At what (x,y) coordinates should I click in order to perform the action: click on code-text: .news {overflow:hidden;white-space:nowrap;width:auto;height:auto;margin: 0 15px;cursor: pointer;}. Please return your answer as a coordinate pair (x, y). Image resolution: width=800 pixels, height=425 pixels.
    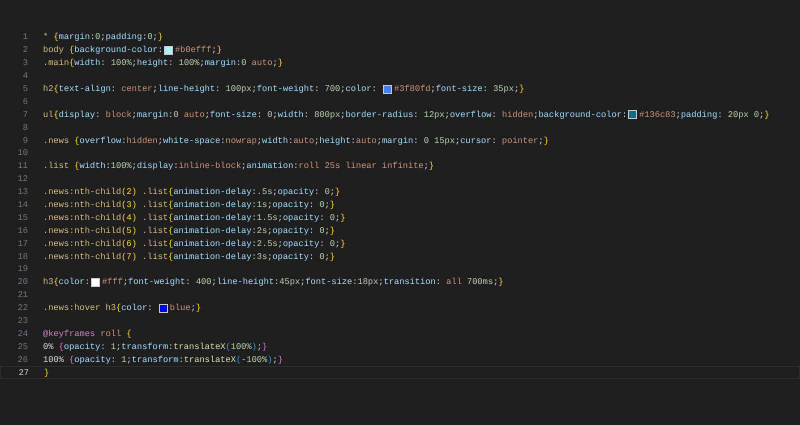
    Looking at the image, I should click on (296, 141).